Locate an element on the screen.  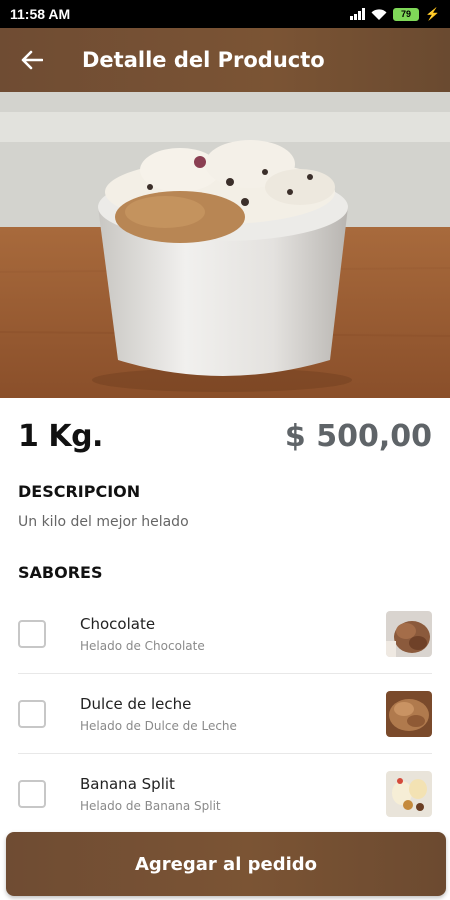
status-icons: 79 ⚡ is located at coordinates (395, 14).